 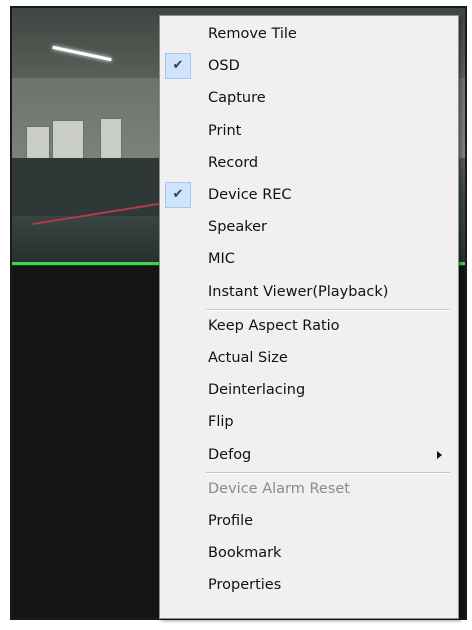 What do you see at coordinates (309, 227) in the screenshot?
I see `menu-item-speaker: Speaker` at bounding box center [309, 227].